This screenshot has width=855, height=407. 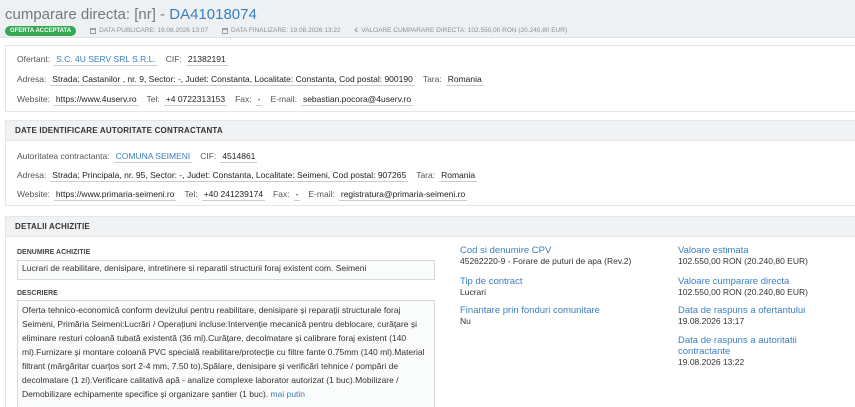 What do you see at coordinates (465, 321) in the screenshot?
I see `finantare-value: Nu` at bounding box center [465, 321].